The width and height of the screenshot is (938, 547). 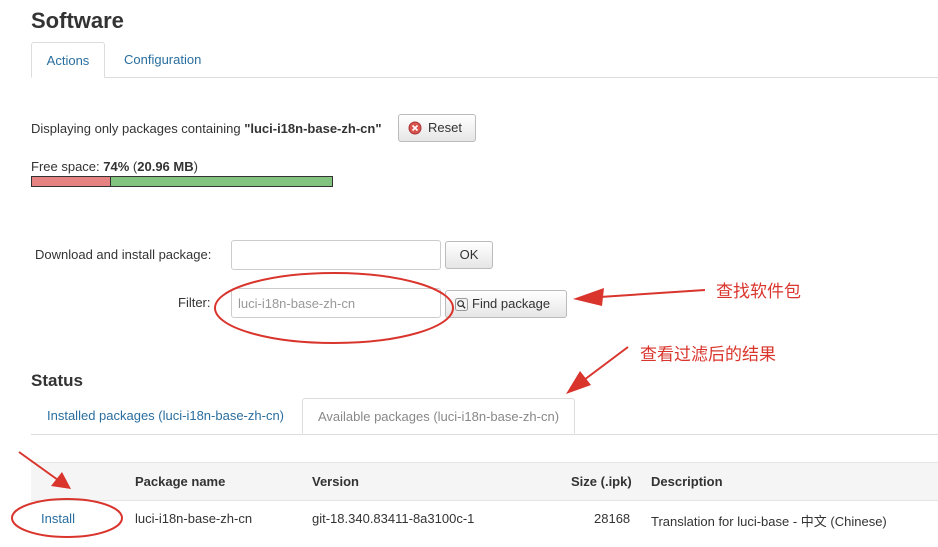 I want to click on find-package-label: Find package, so click(x=511, y=303).